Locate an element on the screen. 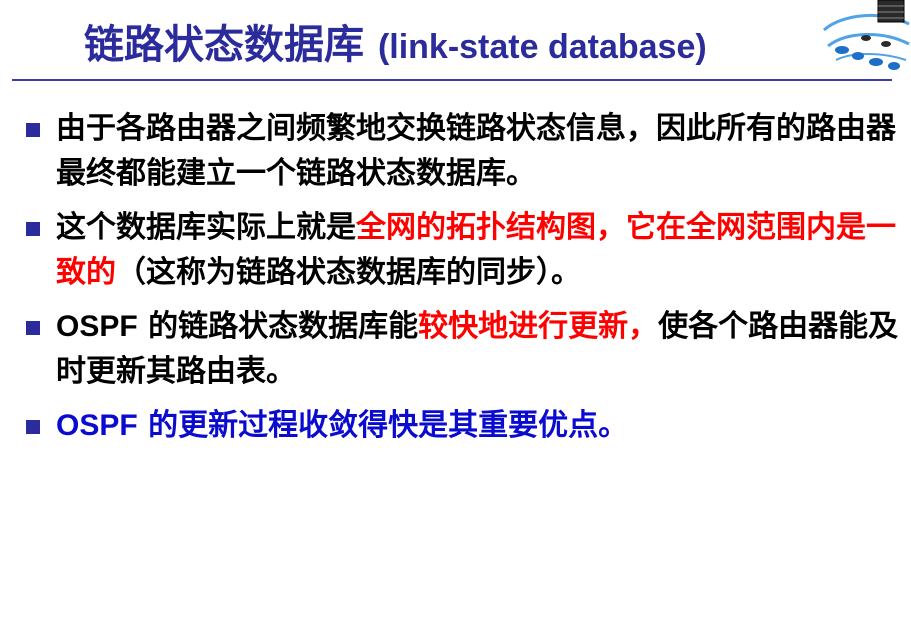 This screenshot has width=911, height=631. bullet-text: OSPF is located at coordinates (97, 326).